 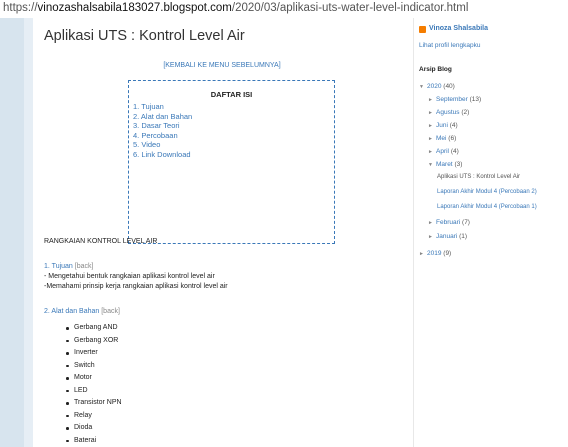 I want to click on archive-month-count: (1), so click(x=463, y=236).